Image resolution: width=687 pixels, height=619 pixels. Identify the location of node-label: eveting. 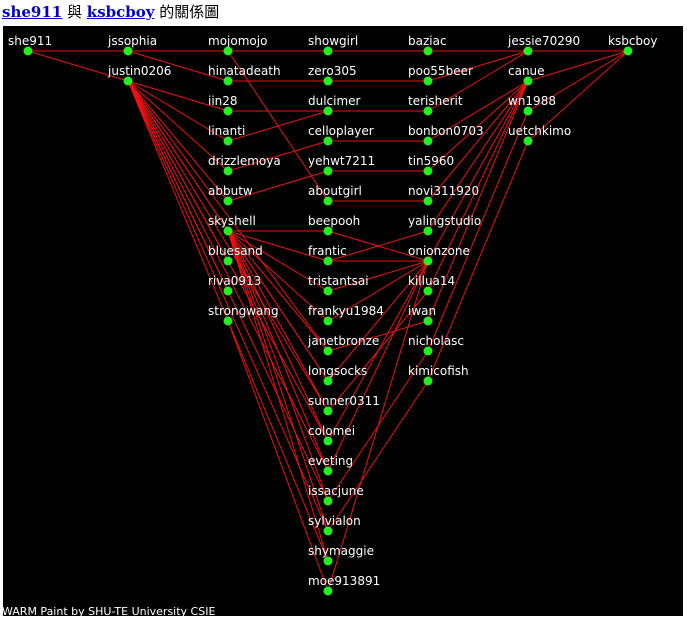
(330, 461).